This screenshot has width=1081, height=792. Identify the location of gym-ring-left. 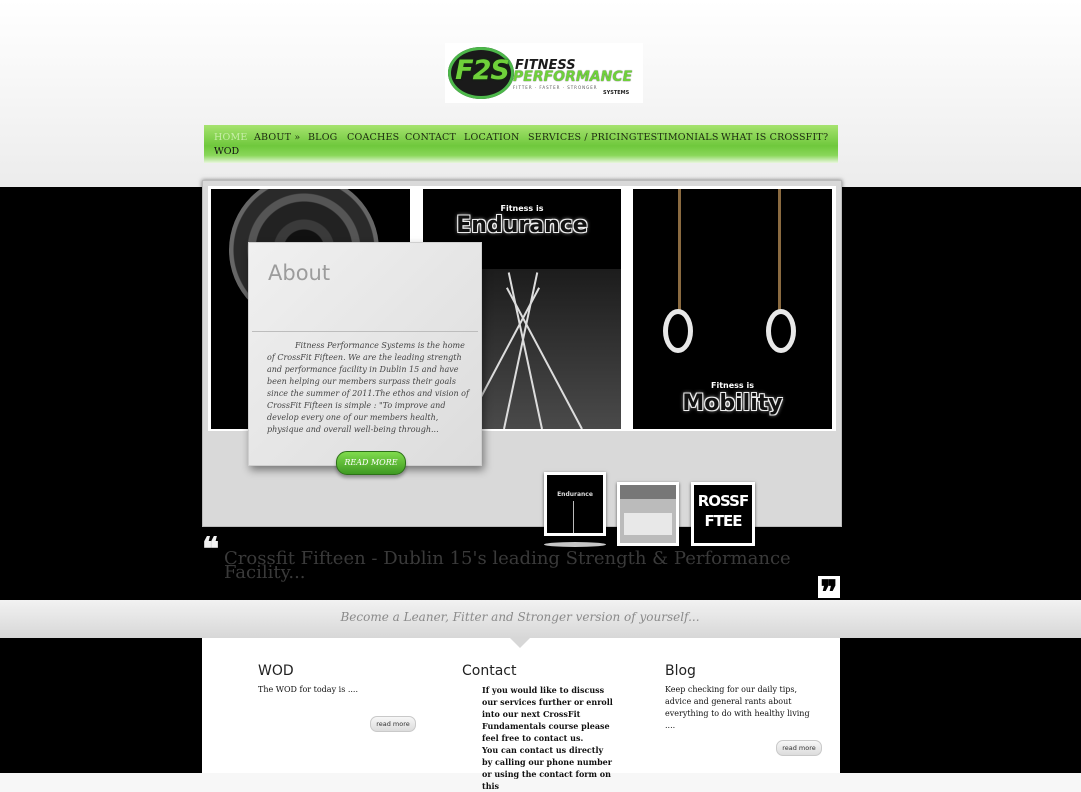
(678, 331).